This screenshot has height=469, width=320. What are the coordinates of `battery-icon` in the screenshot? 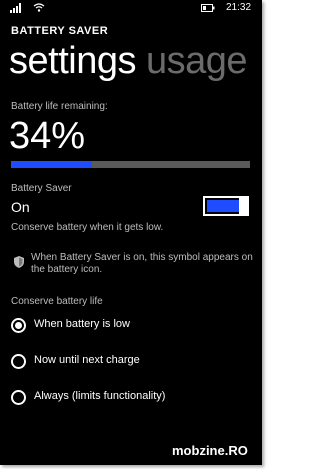 It's located at (208, 8).